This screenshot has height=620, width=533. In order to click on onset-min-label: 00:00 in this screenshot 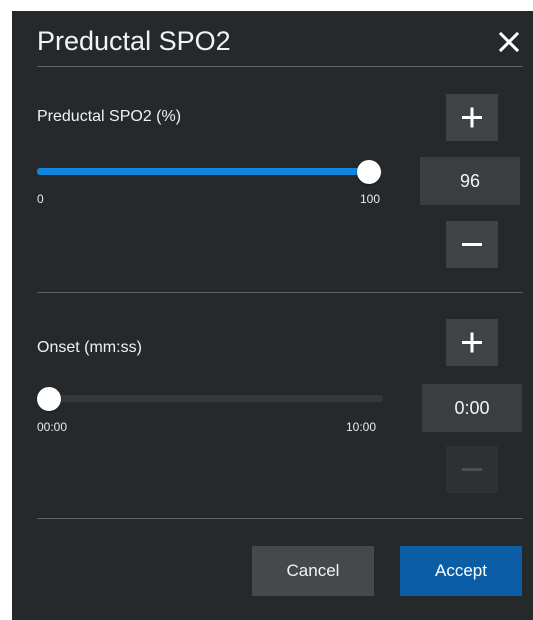, I will do `click(52, 427)`.